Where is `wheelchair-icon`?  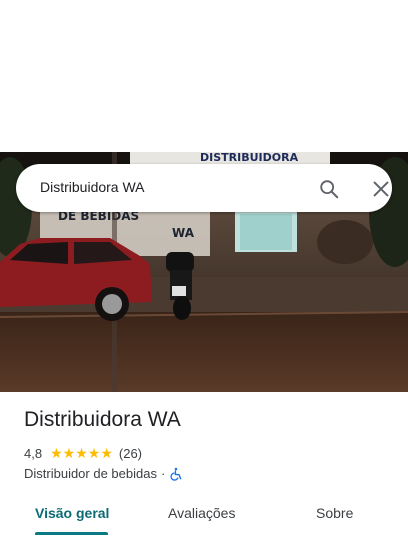 wheelchair-icon is located at coordinates (176, 474).